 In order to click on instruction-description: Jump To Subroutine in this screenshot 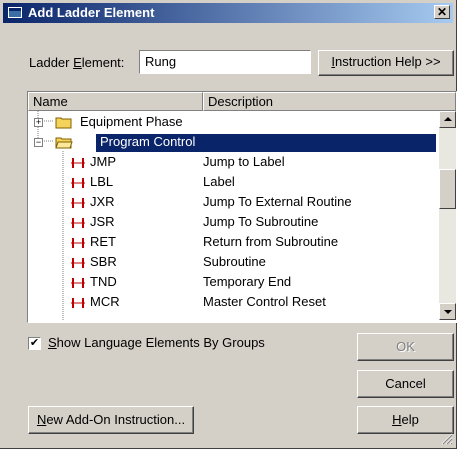, I will do `click(261, 221)`.